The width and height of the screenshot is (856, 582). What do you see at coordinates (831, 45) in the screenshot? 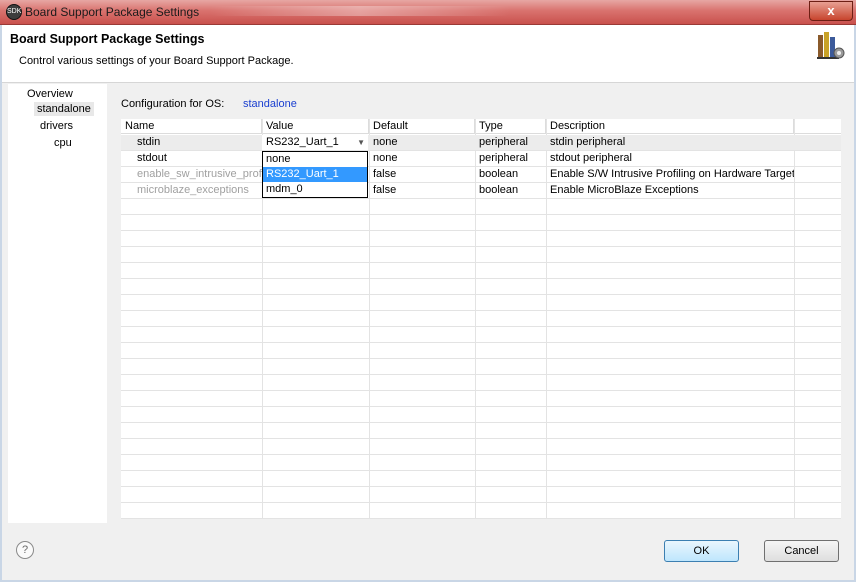
I see `bsp-library-icon` at bounding box center [831, 45].